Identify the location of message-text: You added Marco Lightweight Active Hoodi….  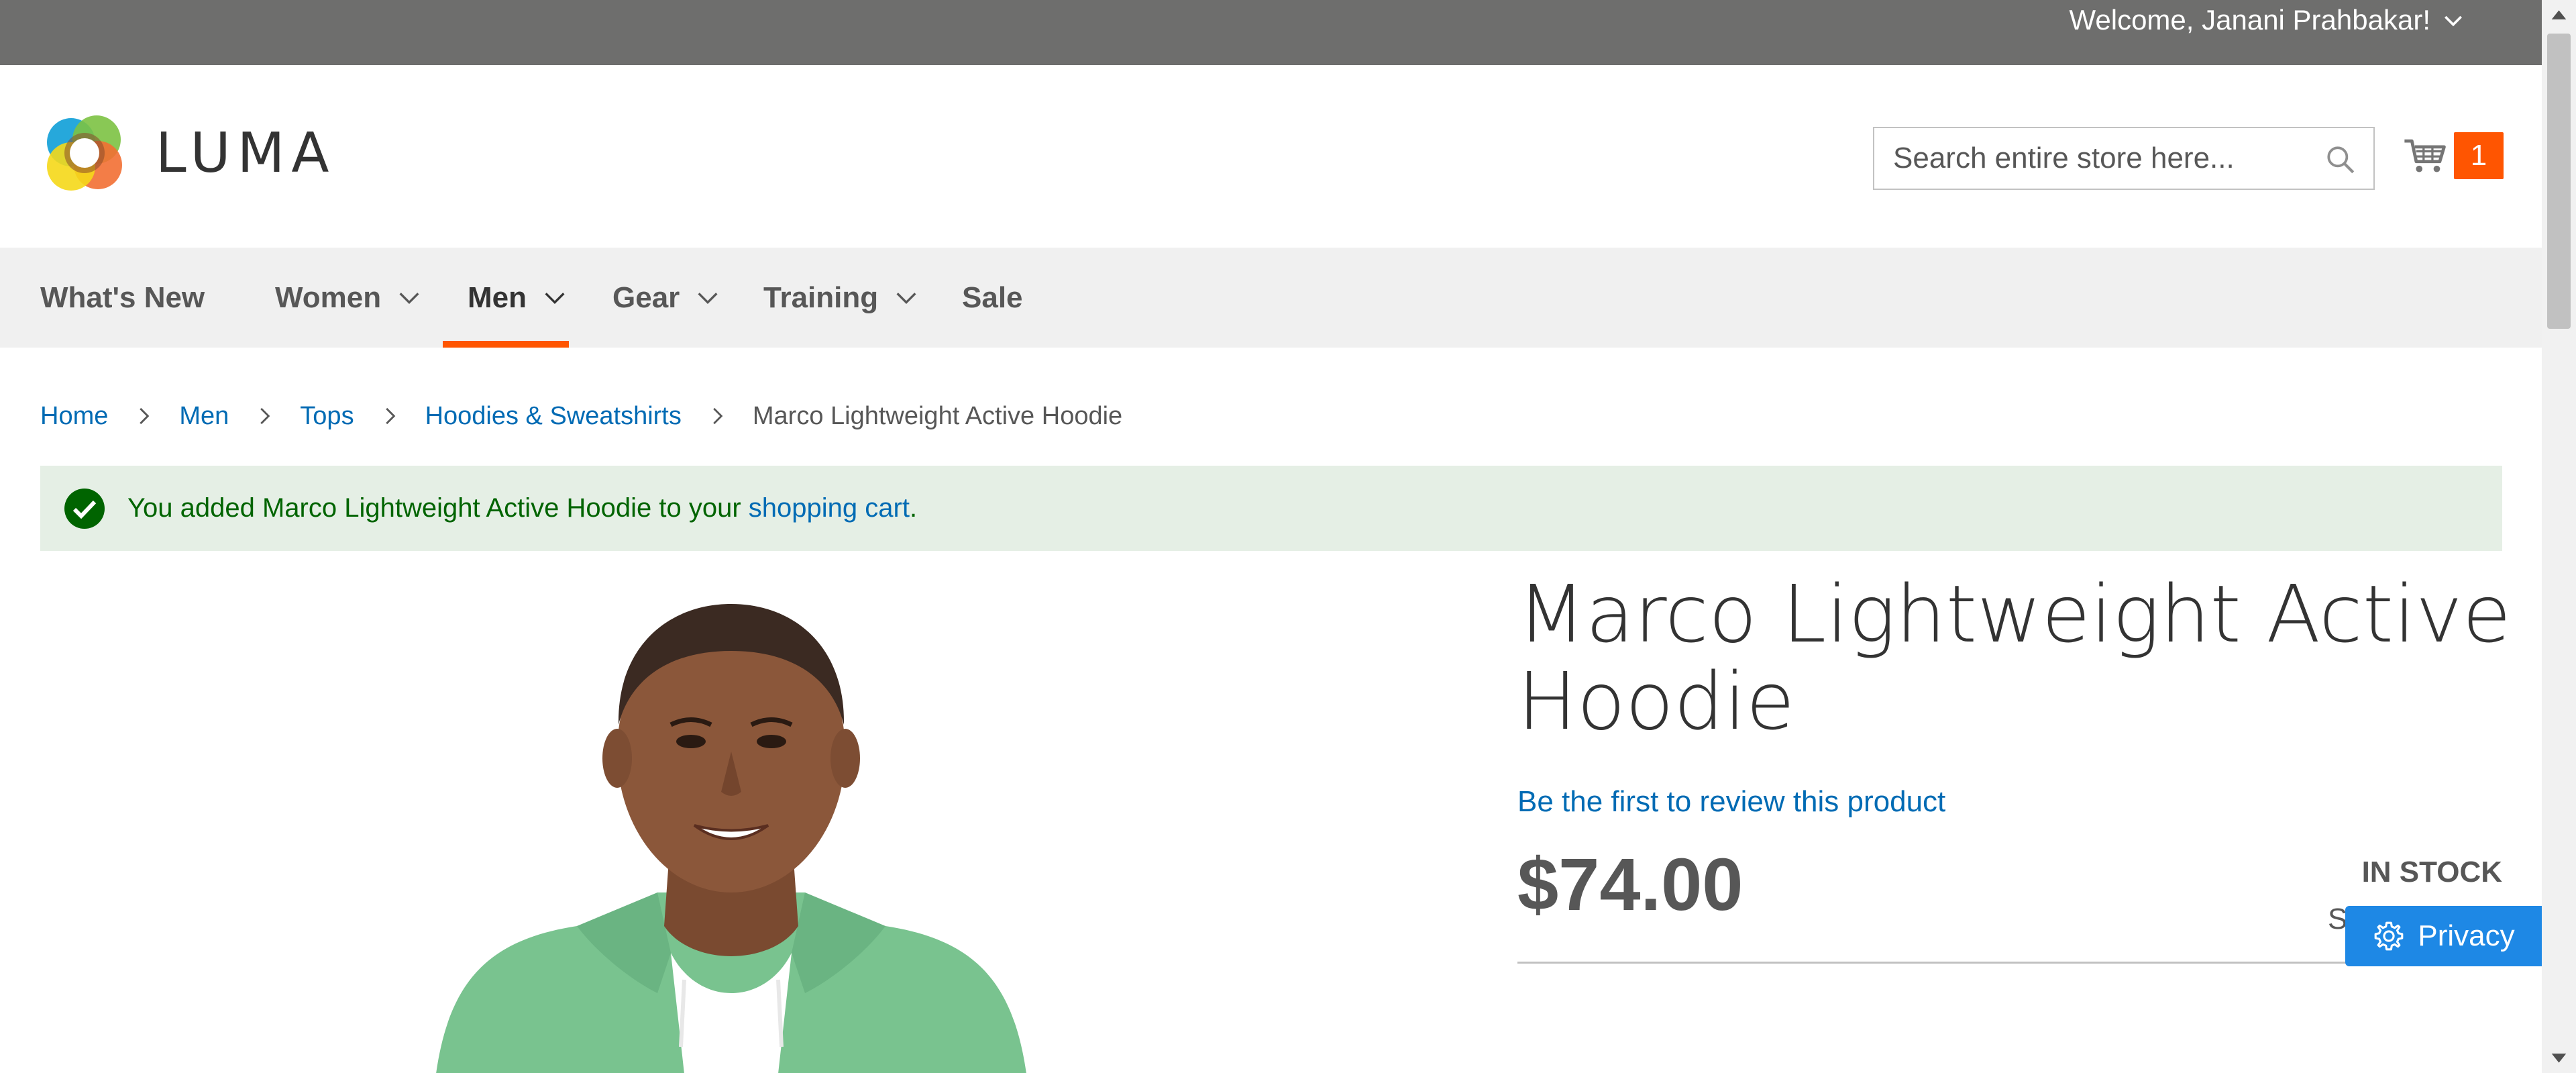
(522, 508).